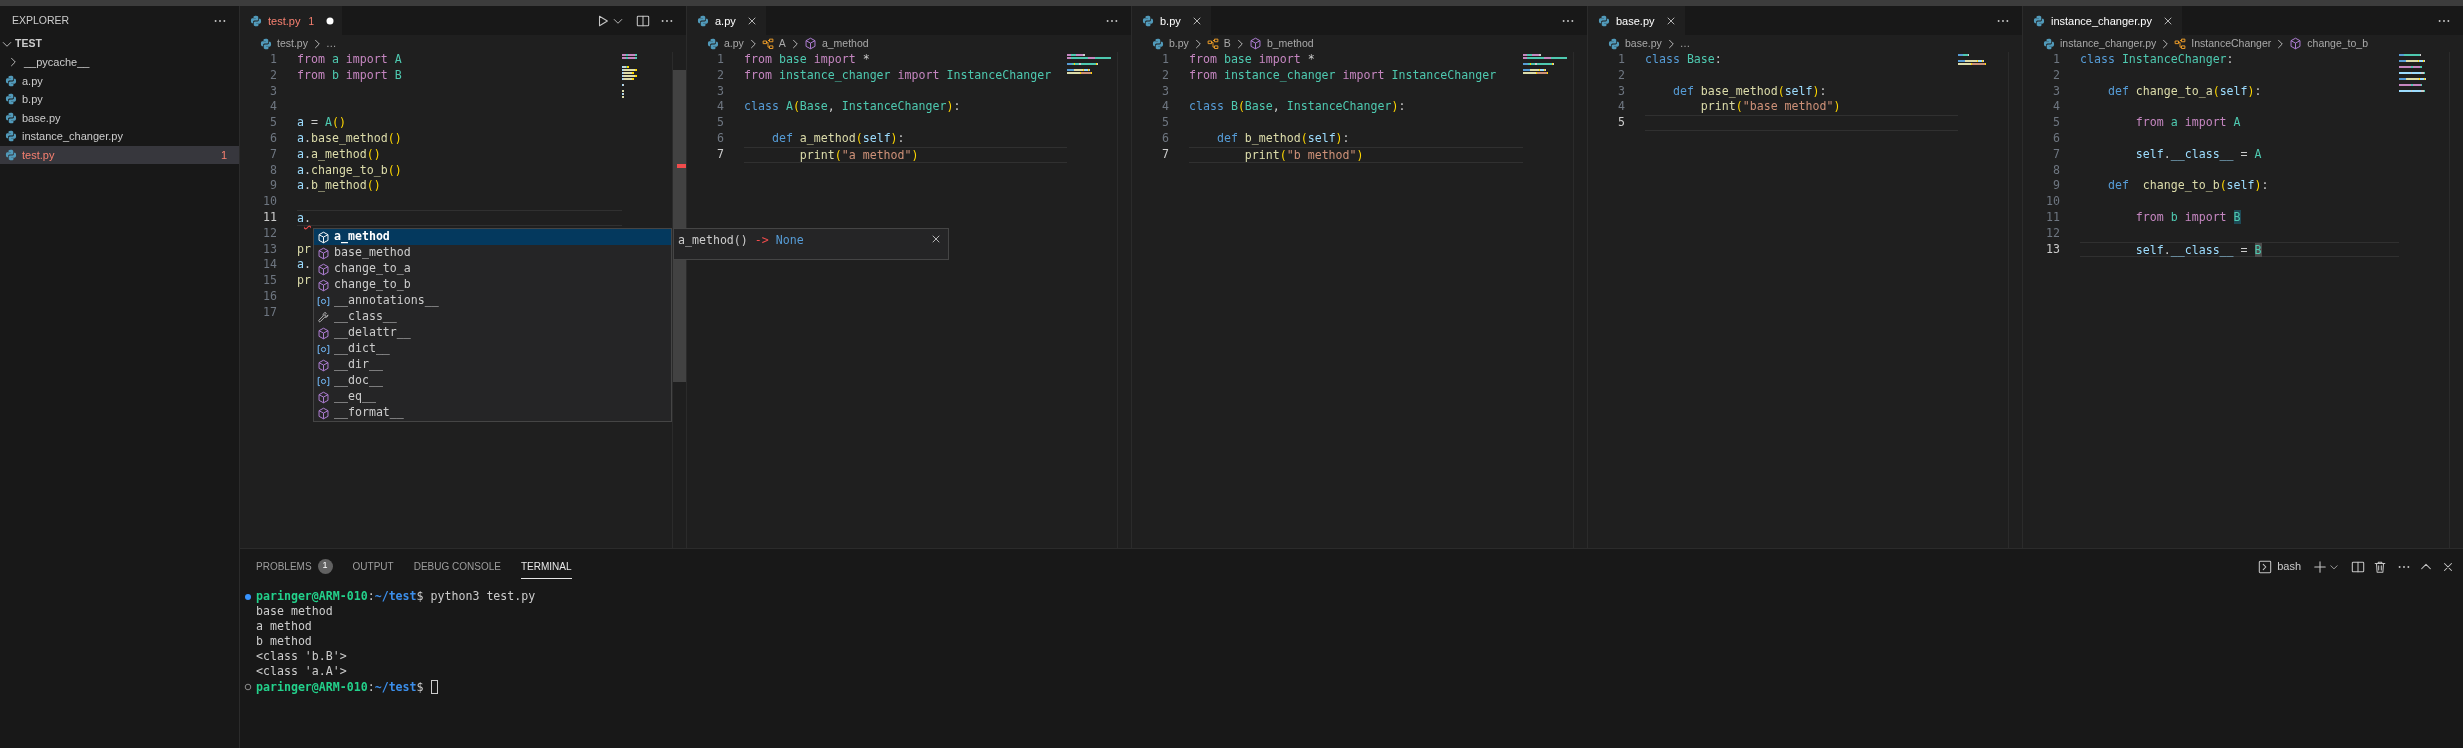 The height and width of the screenshot is (748, 2463). I want to click on code-line: print("a method"), so click(858, 154).